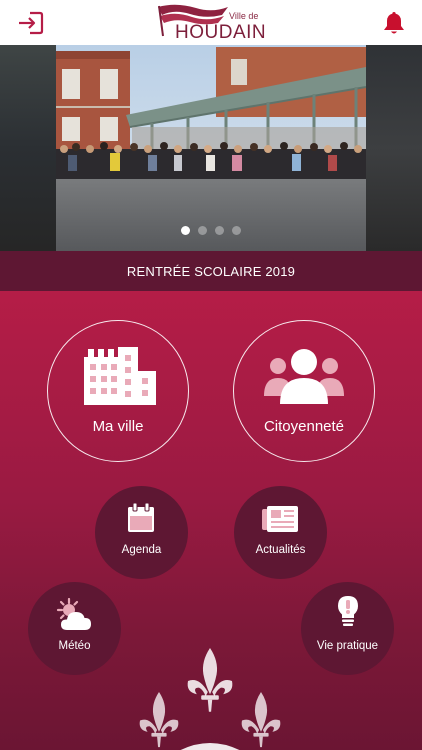 This screenshot has height=750, width=422. Describe the element at coordinates (74, 646) in the screenshot. I see `tile-meteo-label: Météo` at that location.